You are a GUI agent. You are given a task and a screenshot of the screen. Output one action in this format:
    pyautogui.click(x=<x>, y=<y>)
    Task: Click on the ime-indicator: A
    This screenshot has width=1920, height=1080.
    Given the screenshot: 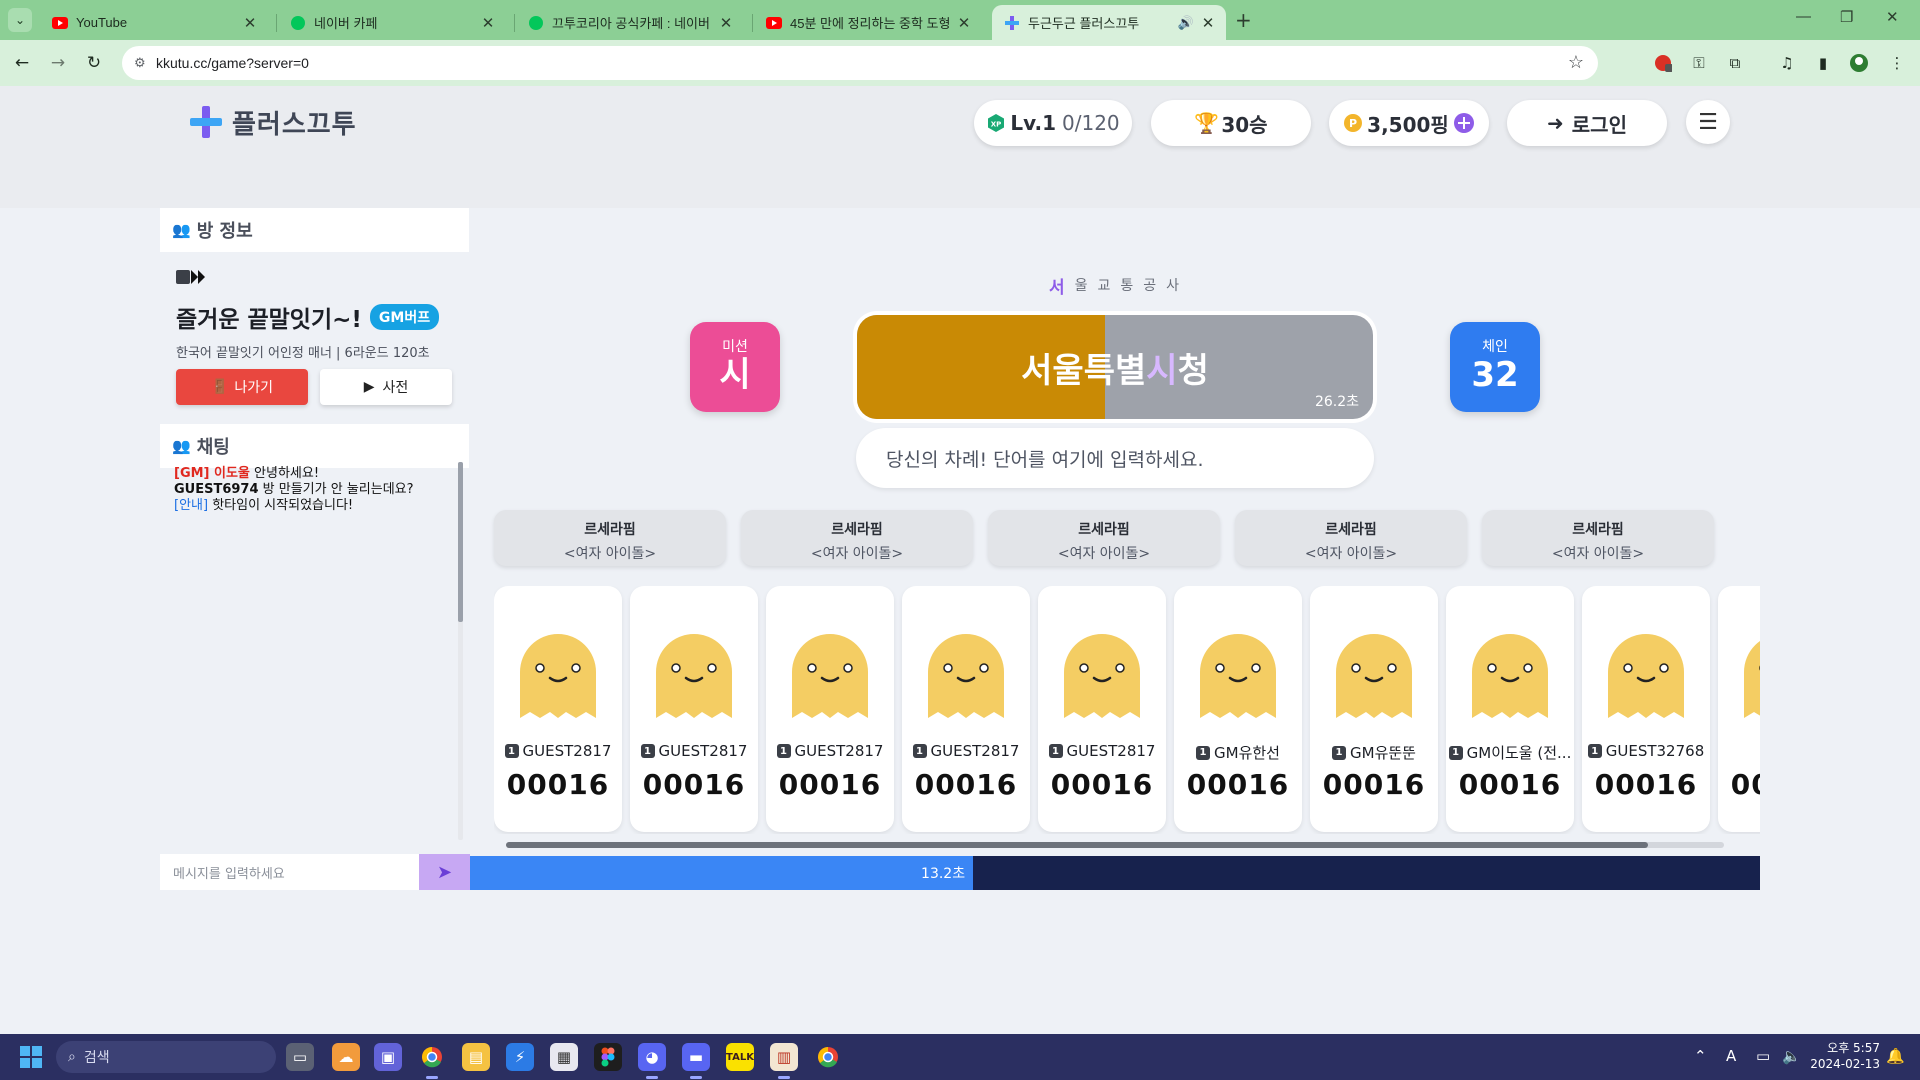 What is the action you would take?
    pyautogui.click(x=1731, y=1056)
    